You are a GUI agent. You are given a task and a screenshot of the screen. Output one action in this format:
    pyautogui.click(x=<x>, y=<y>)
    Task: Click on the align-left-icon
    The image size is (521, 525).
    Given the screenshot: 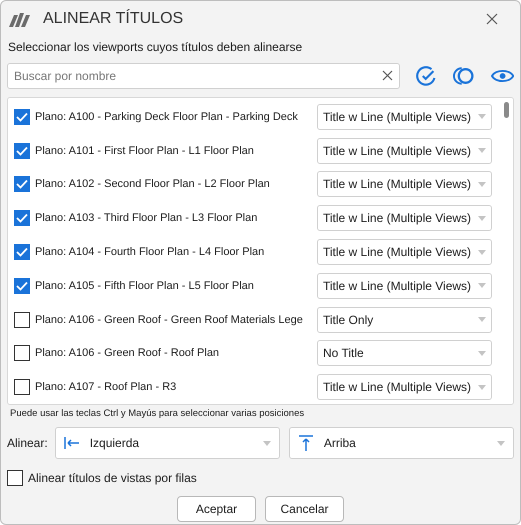 What is the action you would take?
    pyautogui.click(x=72, y=443)
    